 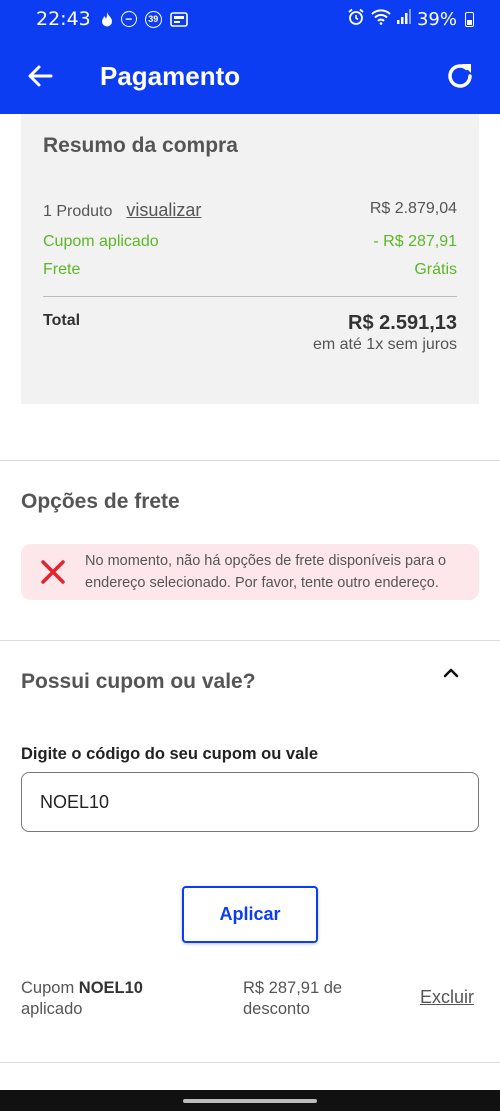 I want to click on status-bar: 22:43 − 39 39%, so click(x=250, y=19).